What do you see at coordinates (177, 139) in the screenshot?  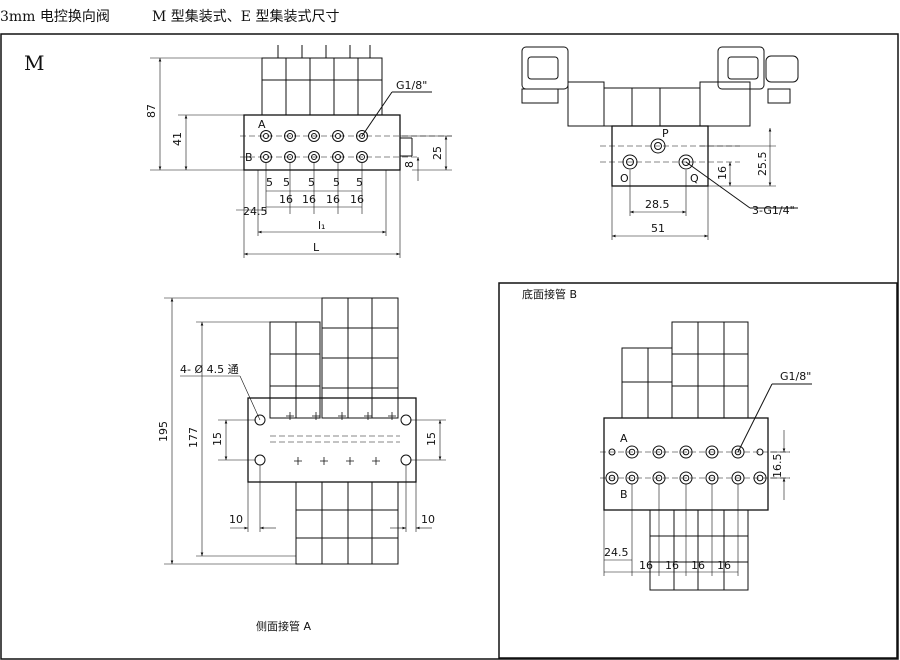 I see `front-dim-41: 41` at bounding box center [177, 139].